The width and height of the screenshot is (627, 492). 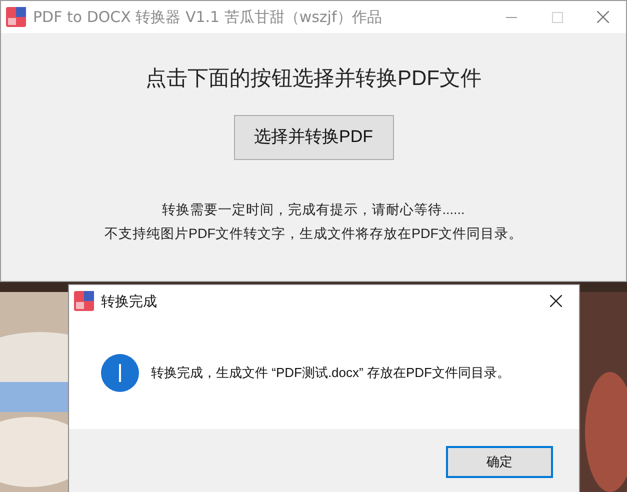 What do you see at coordinates (314, 79) in the screenshot?
I see `heading: 点击下面的按钮选择并转换PDF文件` at bounding box center [314, 79].